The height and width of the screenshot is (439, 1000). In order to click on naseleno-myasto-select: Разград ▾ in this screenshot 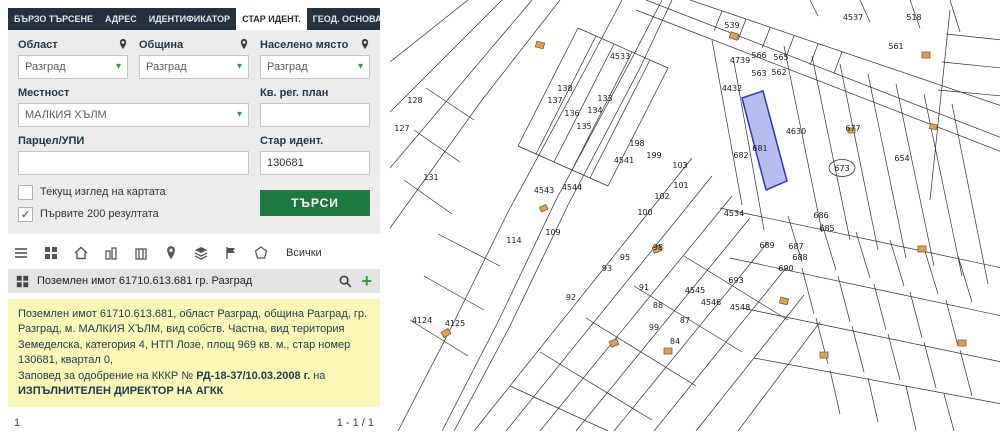, I will do `click(315, 67)`.